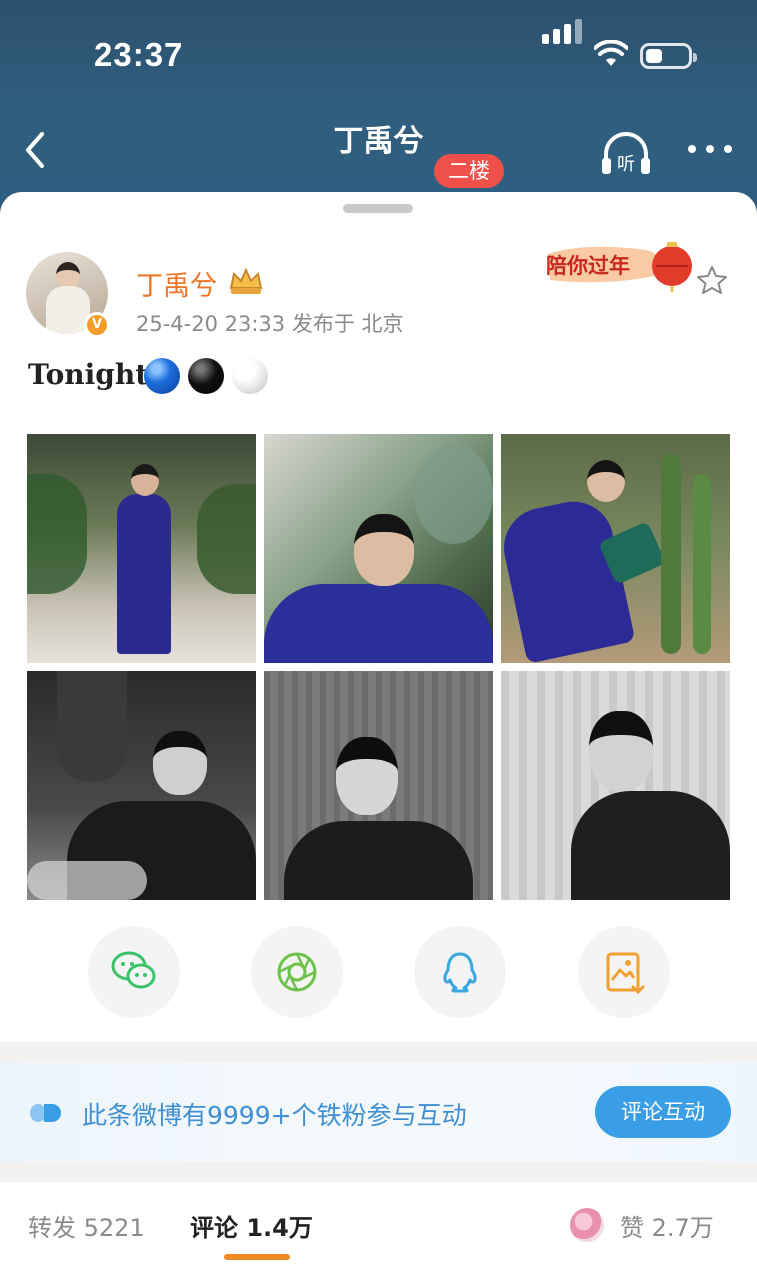 This screenshot has height=1280, width=757. Describe the element at coordinates (469, 171) in the screenshot. I see `floor-badge: 二楼` at that location.